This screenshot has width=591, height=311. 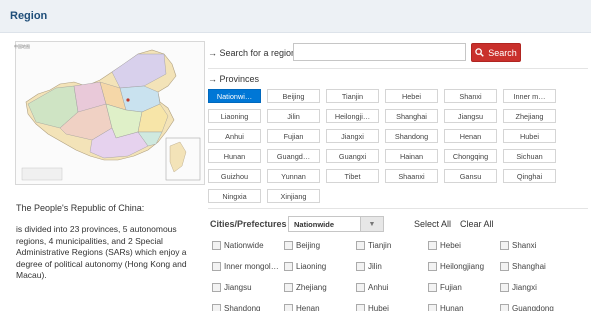 What do you see at coordinates (524, 287) in the screenshot?
I see `city-label: Jiangxi` at bounding box center [524, 287].